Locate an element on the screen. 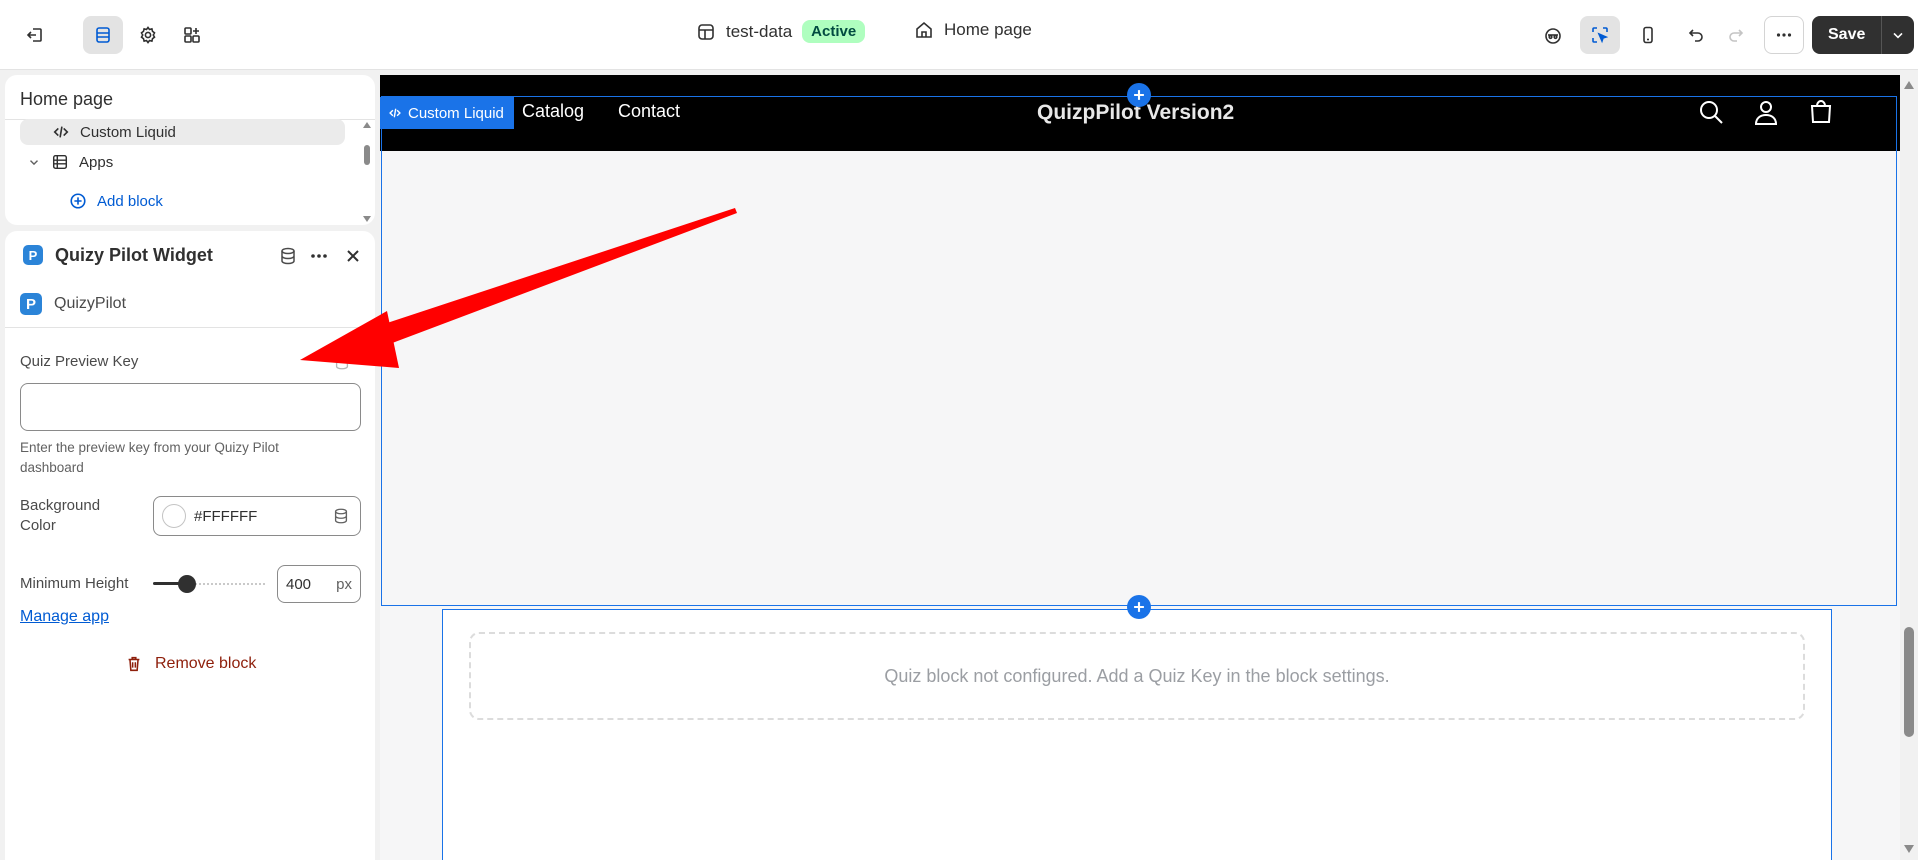 The height and width of the screenshot is (860, 1918). panel-title: Home page is located at coordinates (67, 99).